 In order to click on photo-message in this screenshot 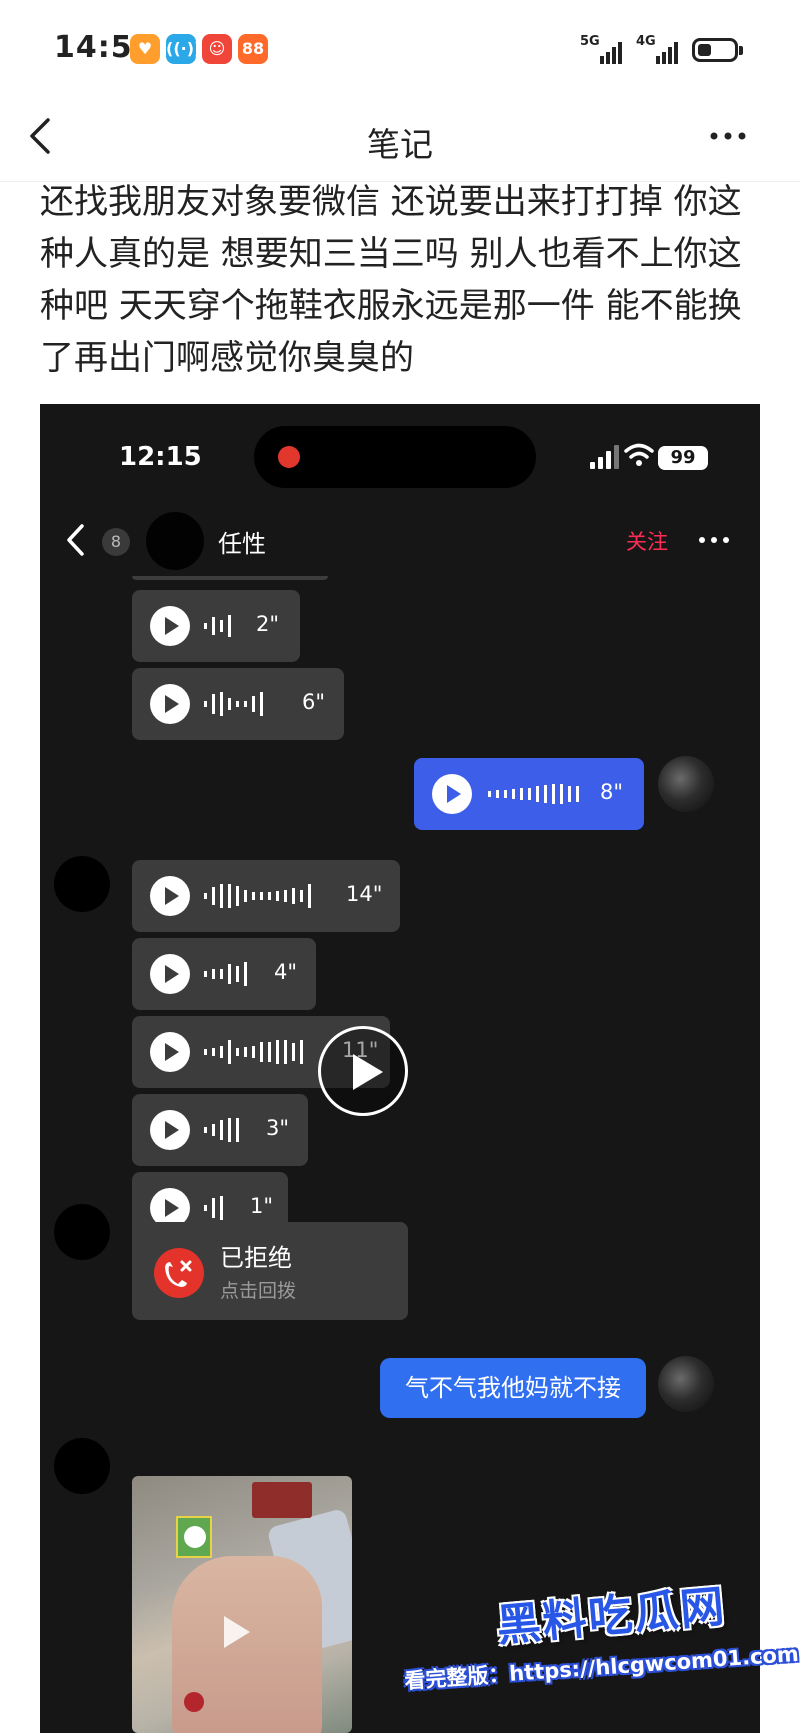, I will do `click(242, 1604)`.